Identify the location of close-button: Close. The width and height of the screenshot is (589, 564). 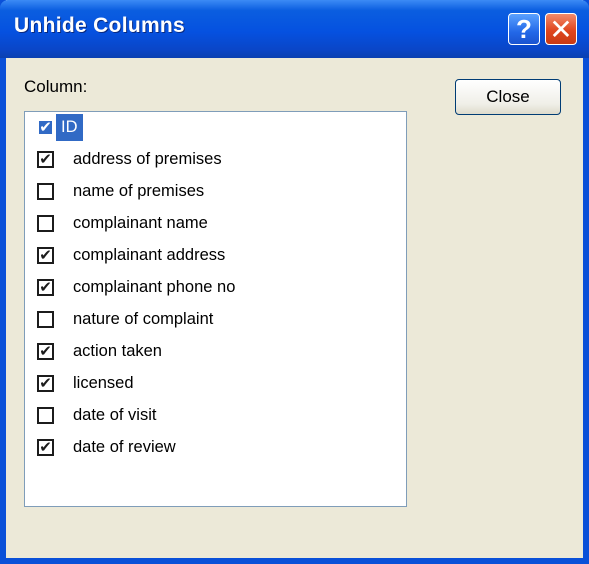
(508, 97).